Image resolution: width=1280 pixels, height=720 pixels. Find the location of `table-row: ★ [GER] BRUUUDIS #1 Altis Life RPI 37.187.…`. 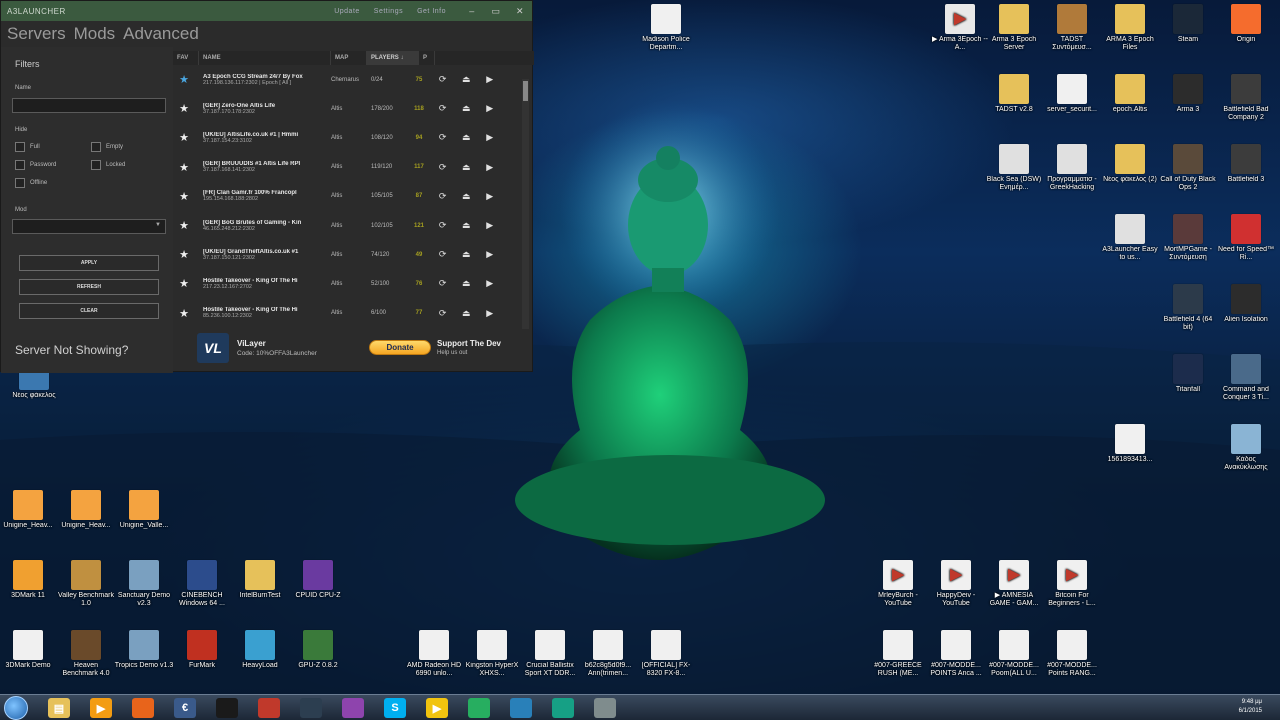

table-row: ★ [GER] BRUUUDIS #1 Altis Life RPI 37.187.… is located at coordinates (353, 167).